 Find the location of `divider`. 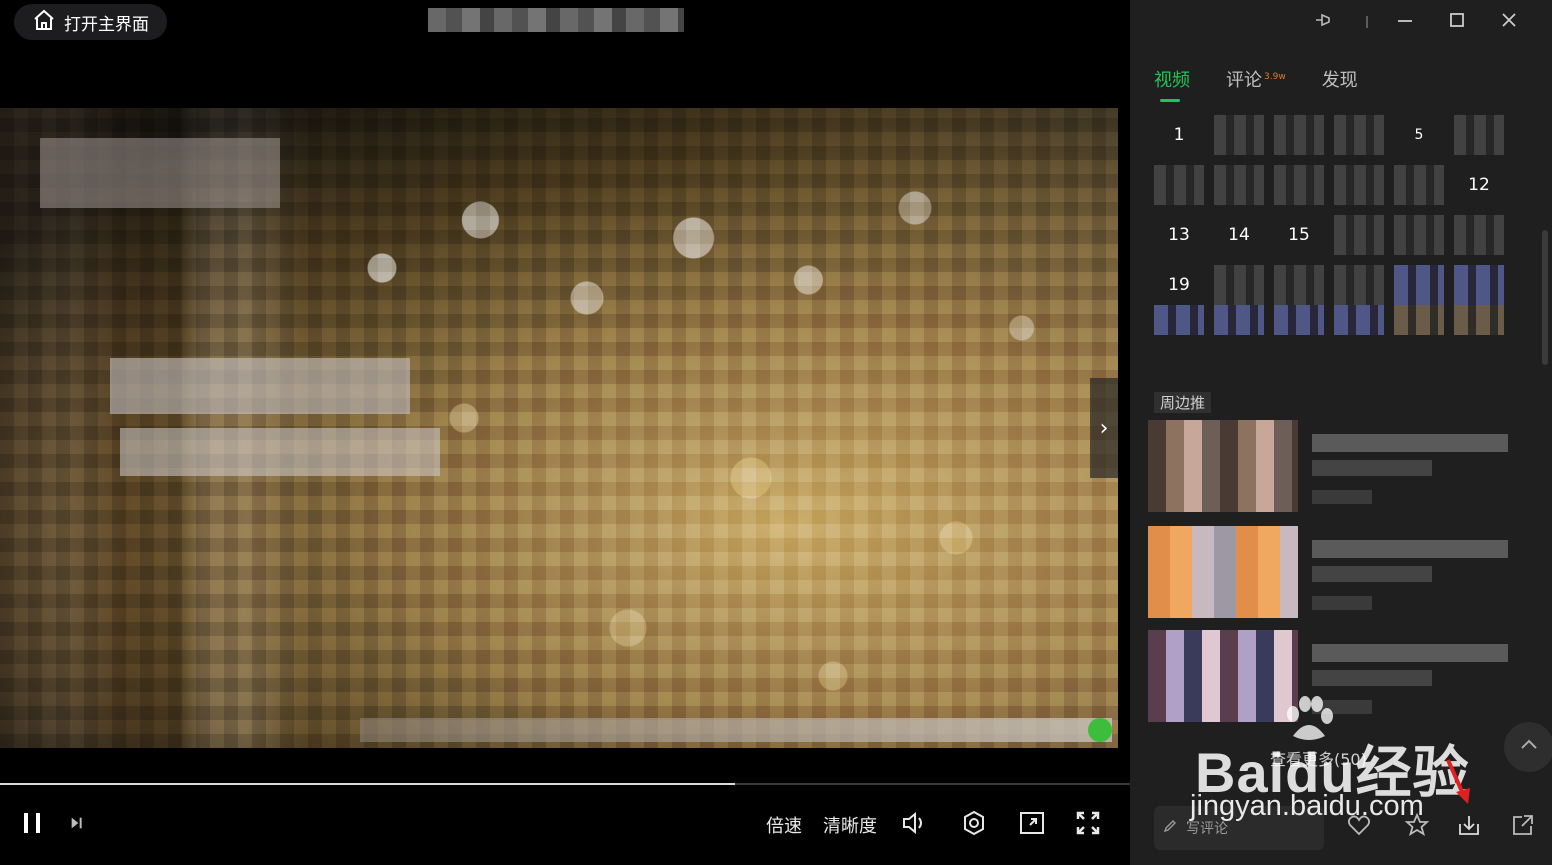

divider is located at coordinates (1367, 22).